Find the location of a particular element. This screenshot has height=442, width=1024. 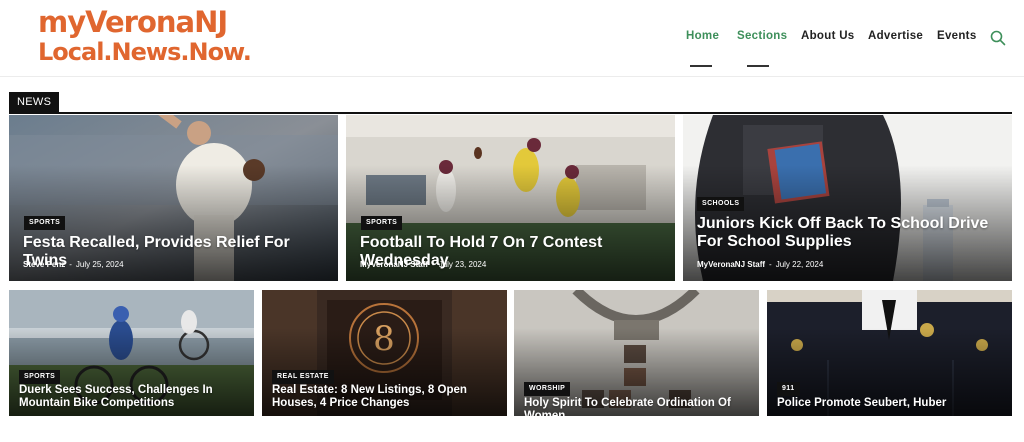

section-tab-news: NEWS is located at coordinates (34, 102).